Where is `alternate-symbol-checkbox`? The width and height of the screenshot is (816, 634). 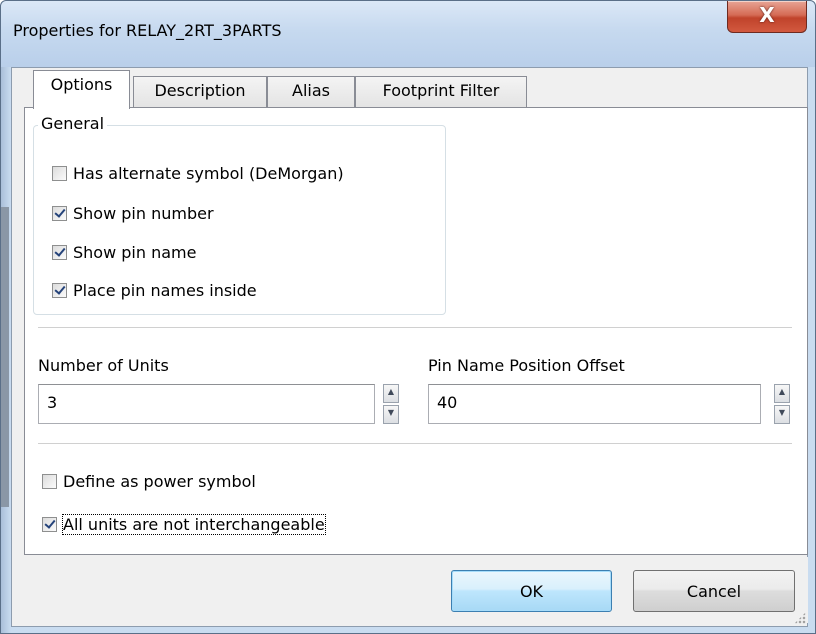
alternate-symbol-checkbox is located at coordinates (59, 173).